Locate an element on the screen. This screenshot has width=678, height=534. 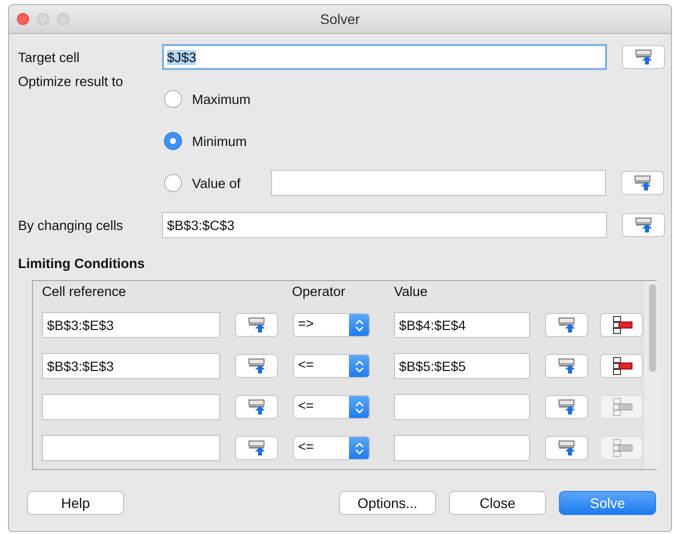
input-field: $J$3 is located at coordinates (384, 57).